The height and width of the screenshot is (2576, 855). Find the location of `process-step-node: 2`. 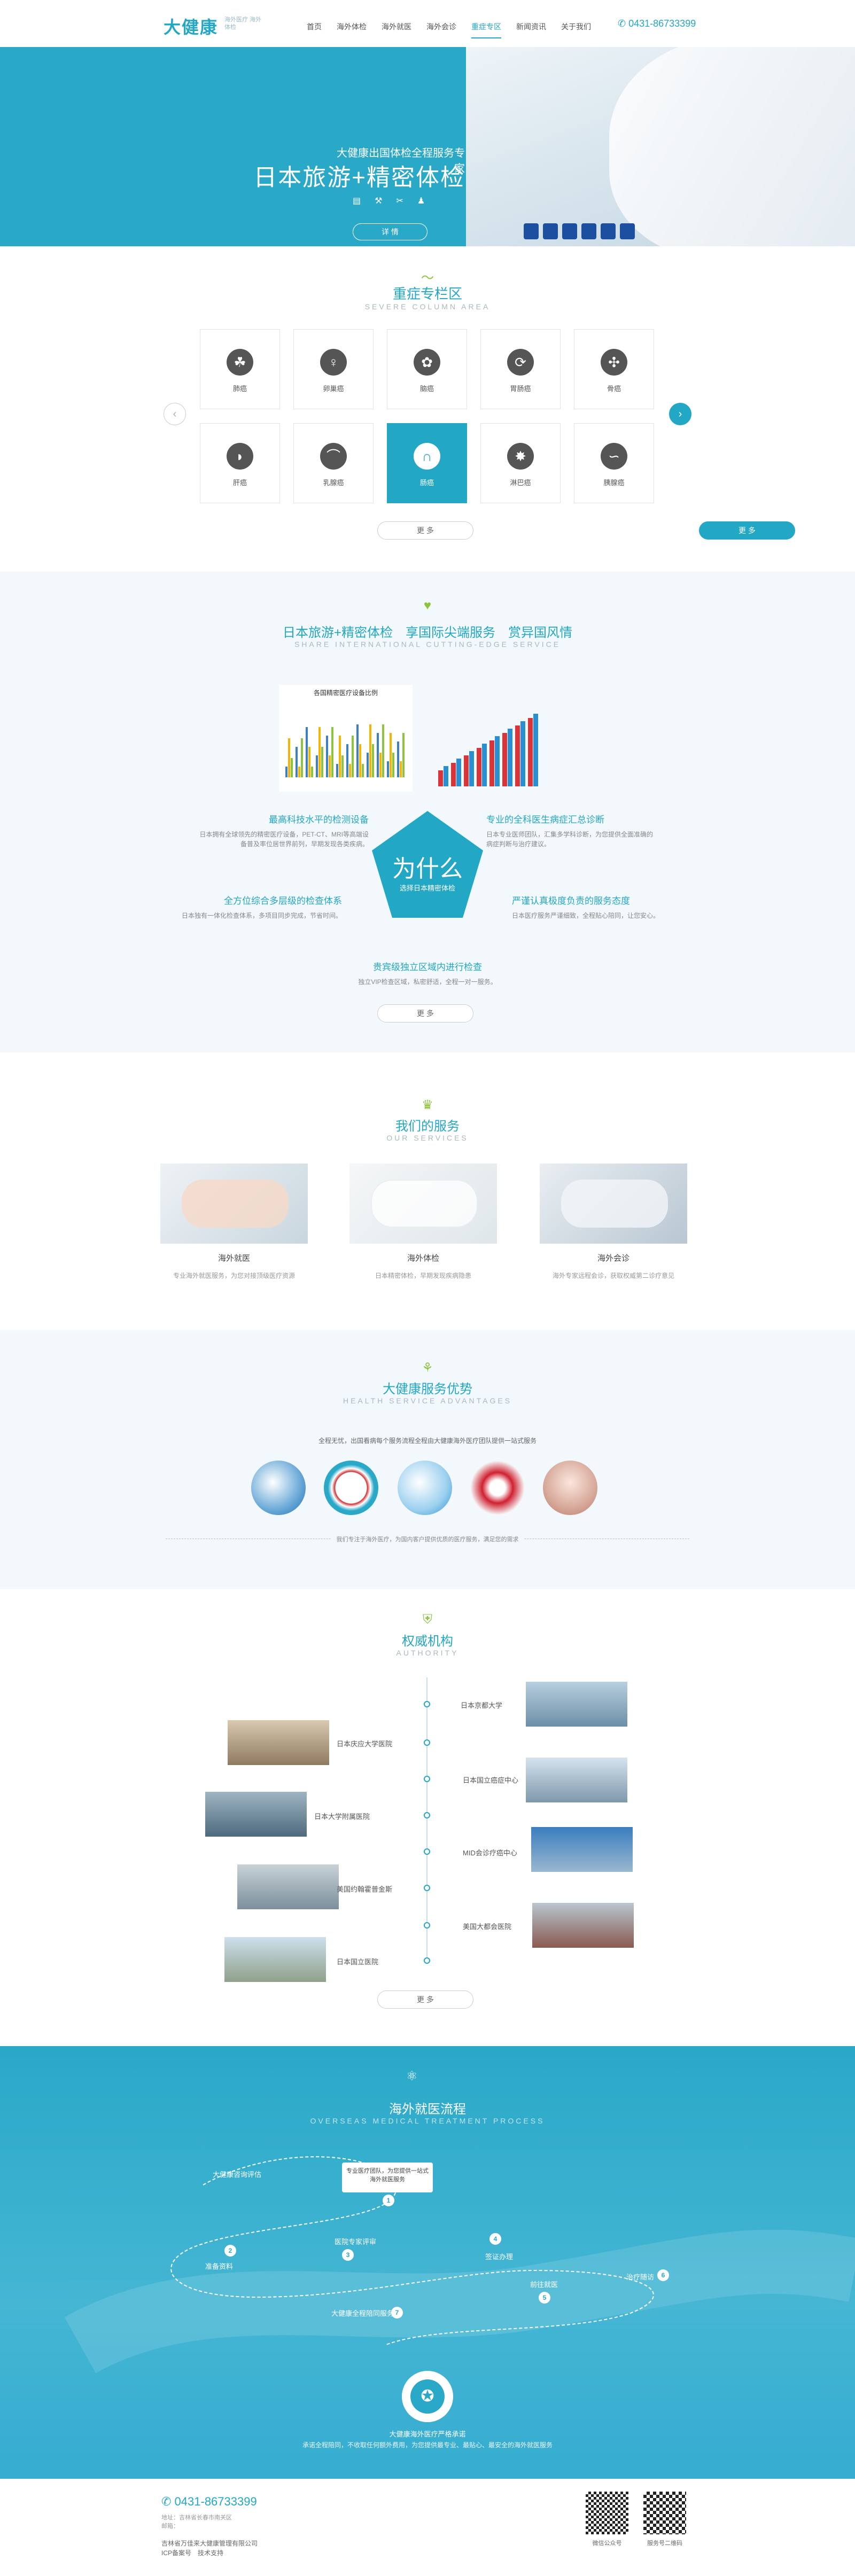

process-step-node: 2 is located at coordinates (230, 2251).